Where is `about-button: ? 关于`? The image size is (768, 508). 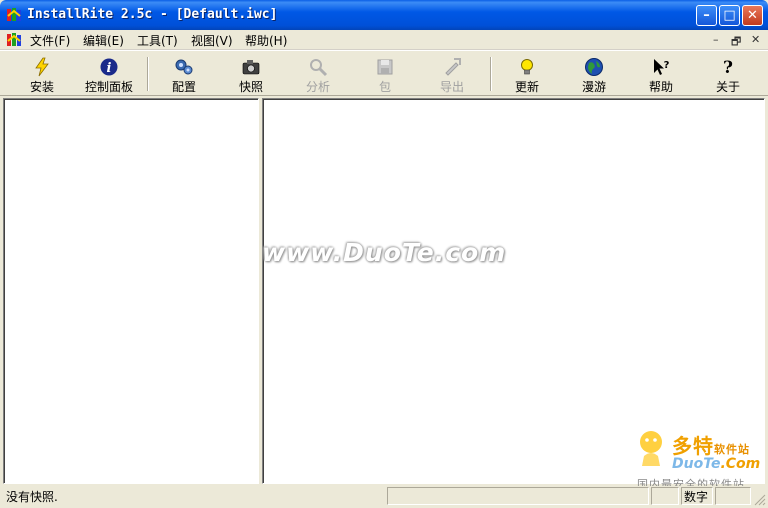 about-button: ? 关于 is located at coordinates (728, 75).